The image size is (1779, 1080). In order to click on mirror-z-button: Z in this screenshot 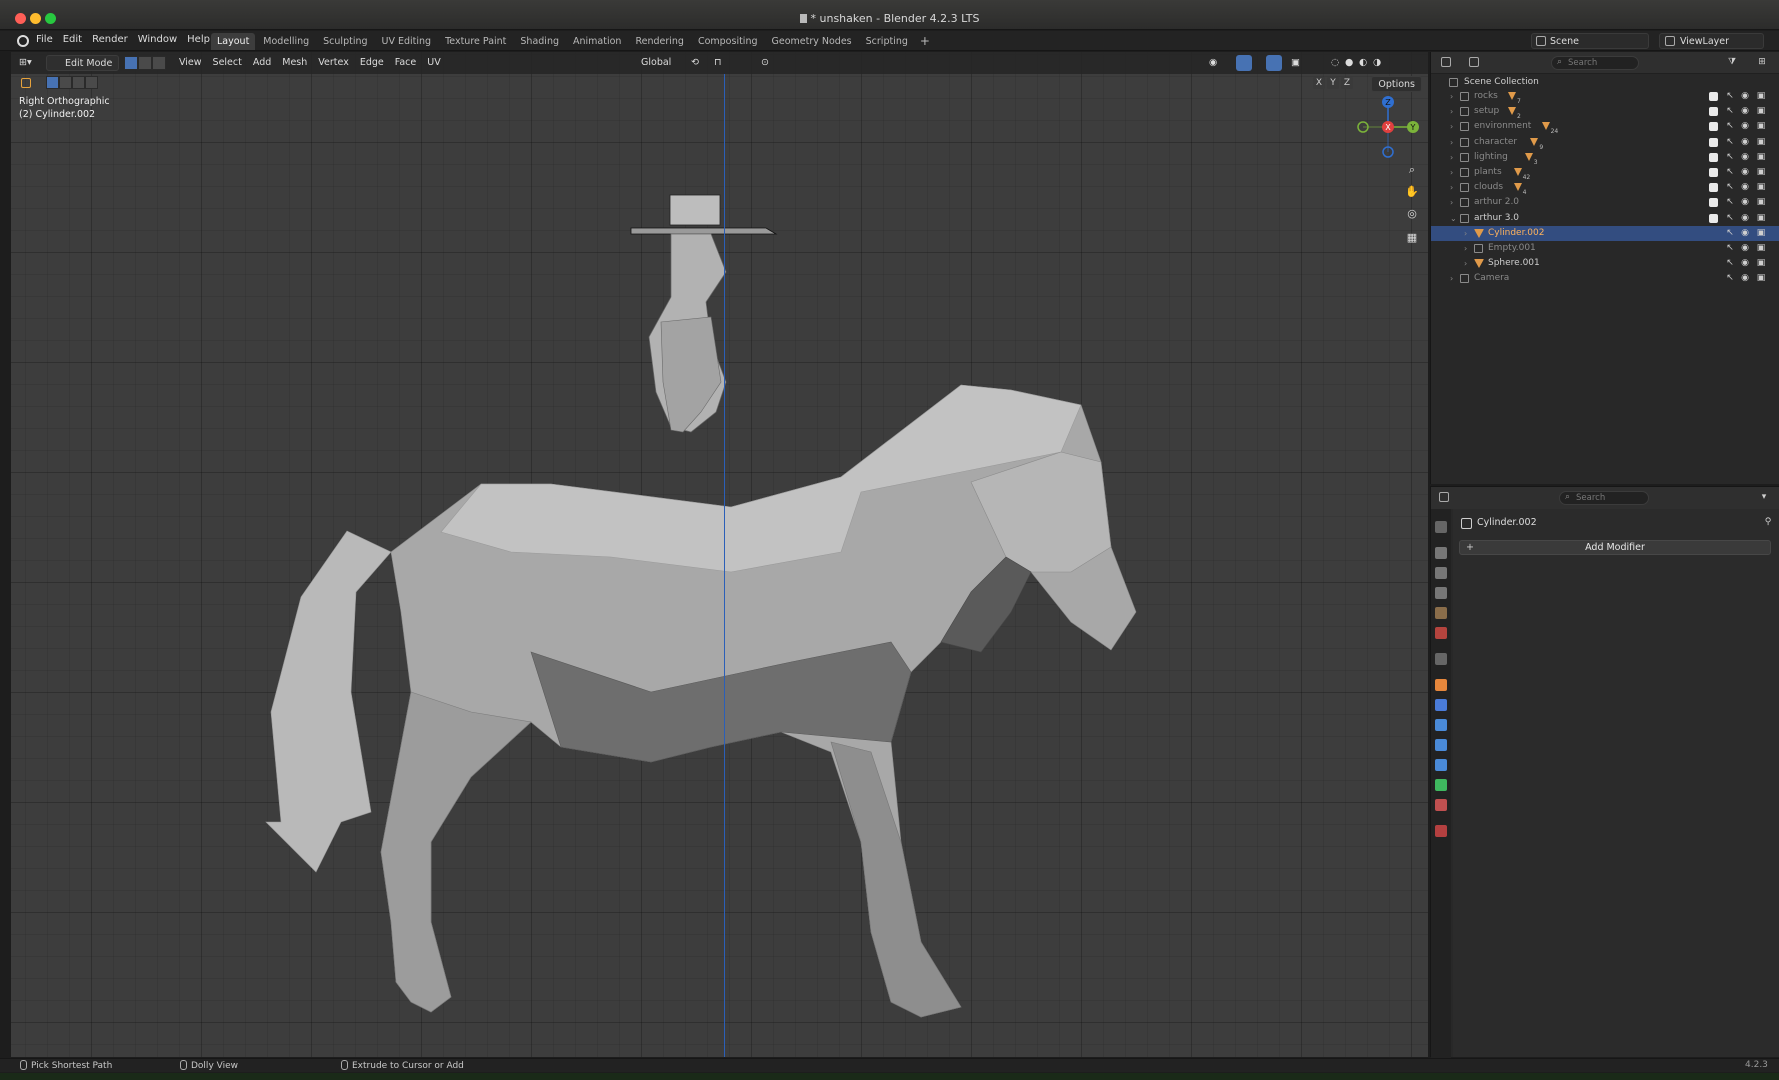, I will do `click(1347, 83)`.